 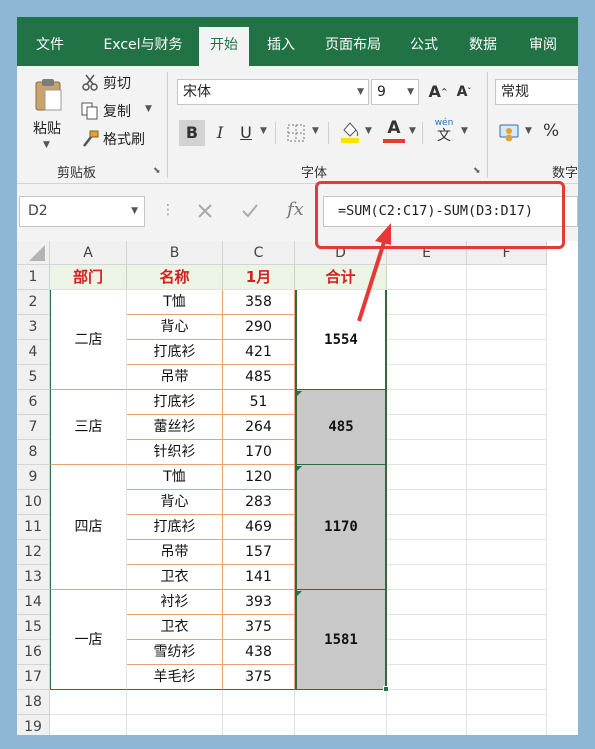 What do you see at coordinates (175, 602) in the screenshot?
I see `name-cell: 衬衫` at bounding box center [175, 602].